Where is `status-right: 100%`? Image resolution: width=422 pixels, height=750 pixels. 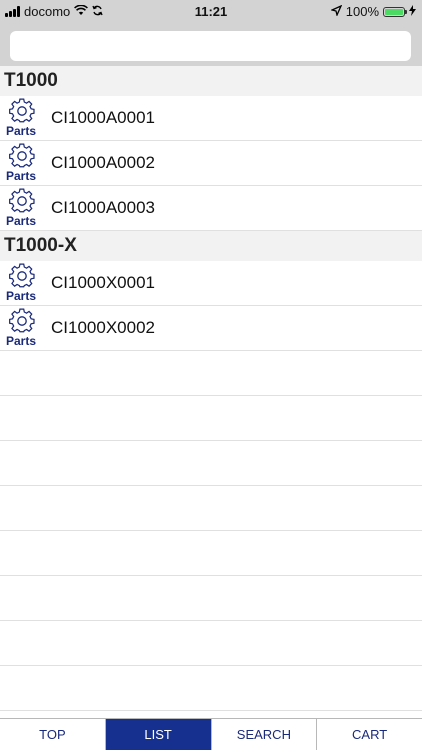 status-right: 100% is located at coordinates (372, 11).